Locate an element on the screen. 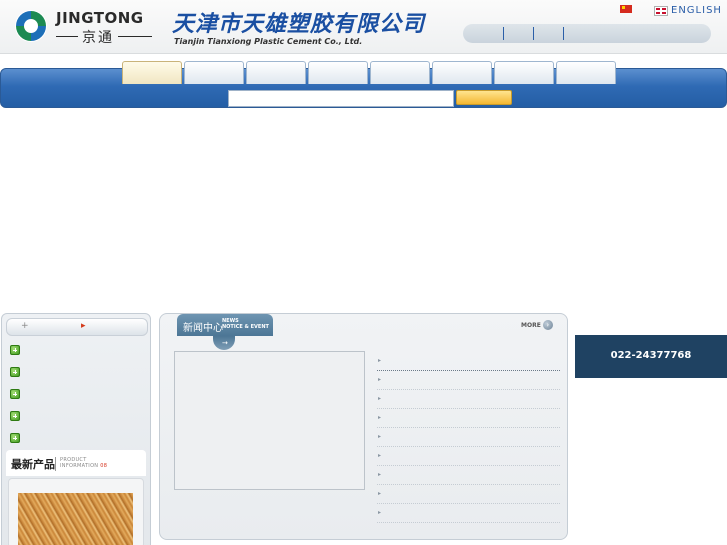 Image resolution: width=727 pixels, height=545 pixels. more-label: MORE is located at coordinates (531, 325).